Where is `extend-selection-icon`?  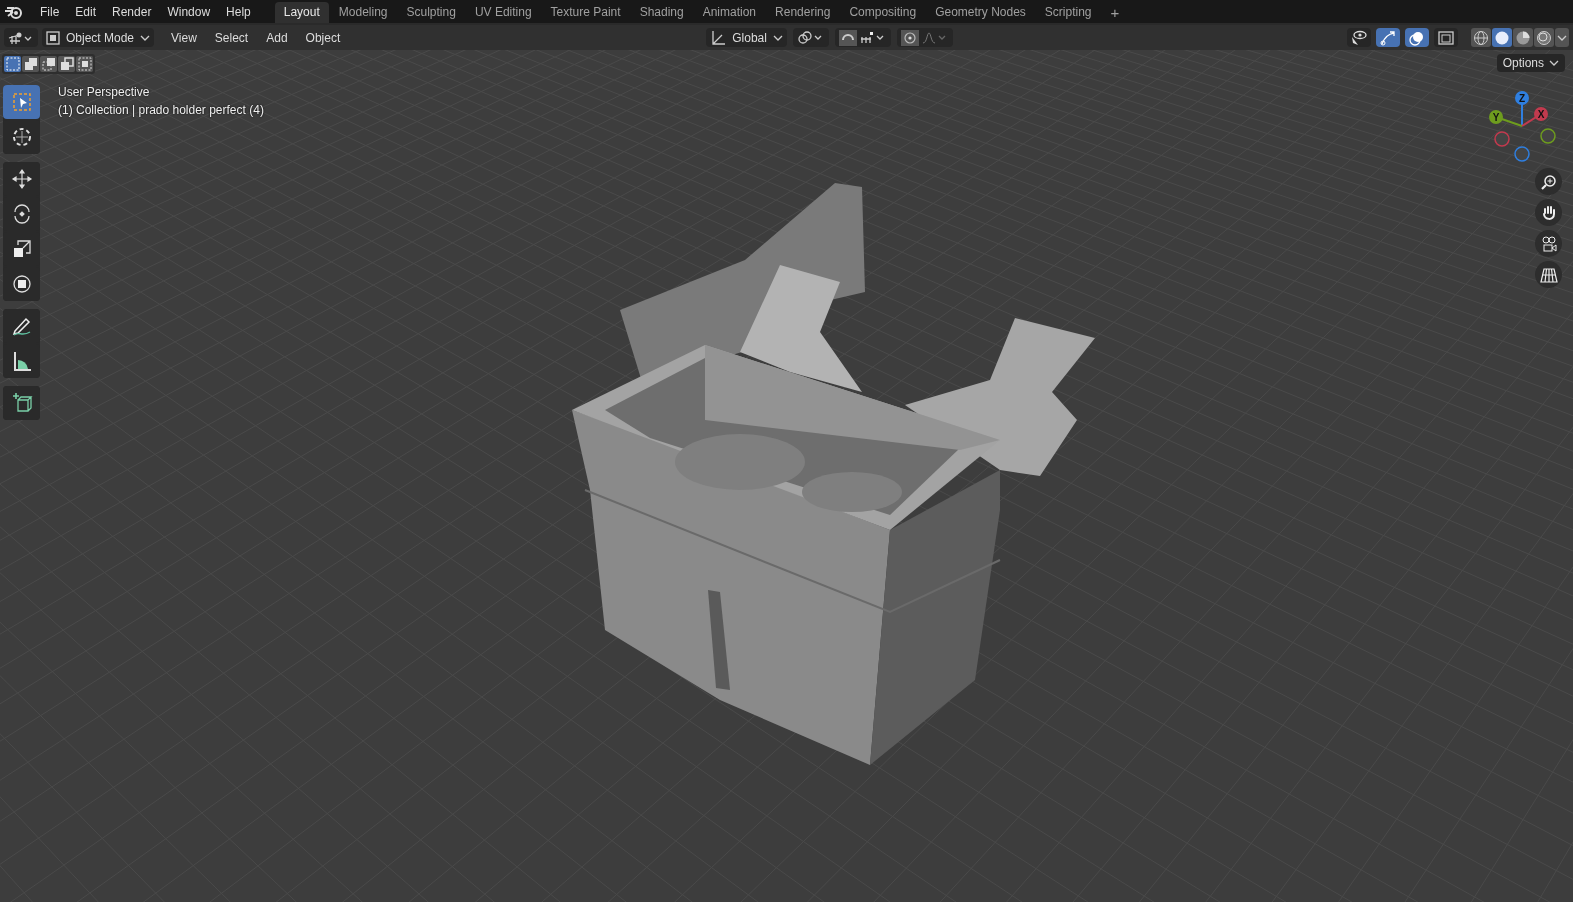
extend-selection-icon is located at coordinates (30, 64).